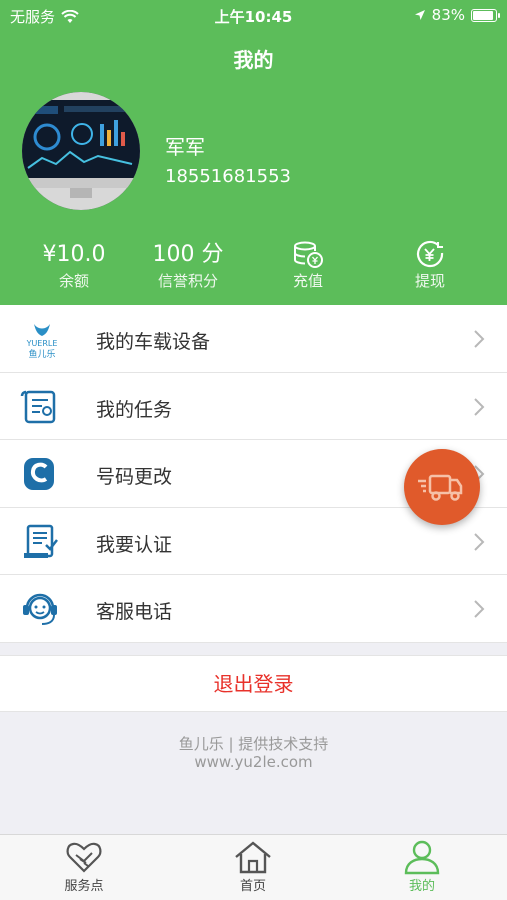 The height and width of the screenshot is (900, 507). What do you see at coordinates (134, 409) in the screenshot?
I see `menu-label-my-tasks: 我的任务` at bounding box center [134, 409].